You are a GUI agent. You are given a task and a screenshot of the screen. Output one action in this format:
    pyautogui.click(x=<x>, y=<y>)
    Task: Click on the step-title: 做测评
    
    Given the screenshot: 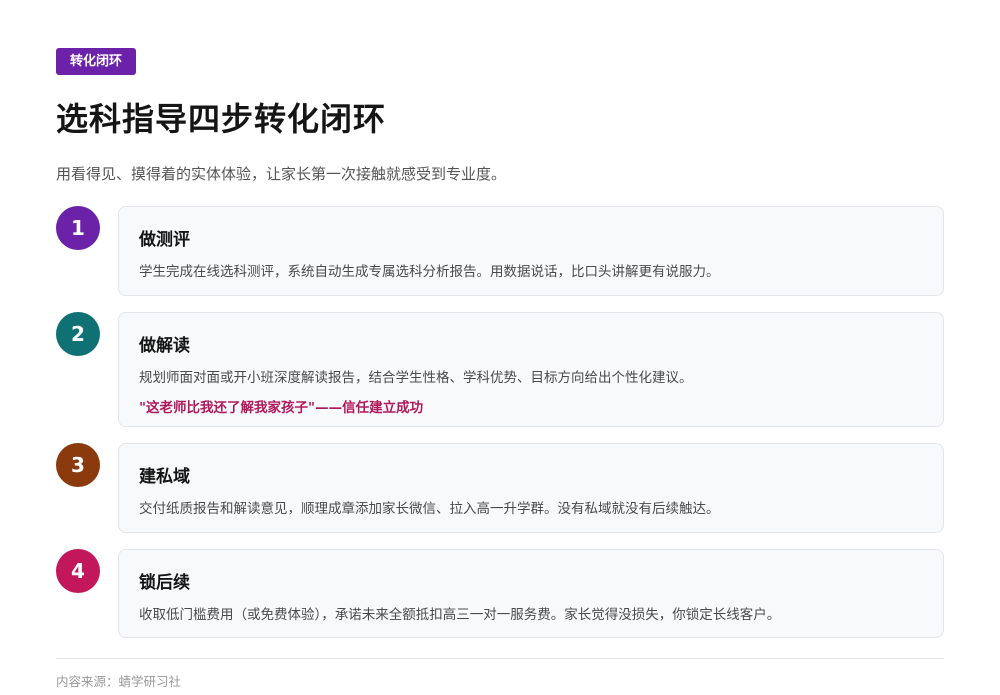 What is the action you would take?
    pyautogui.click(x=164, y=240)
    